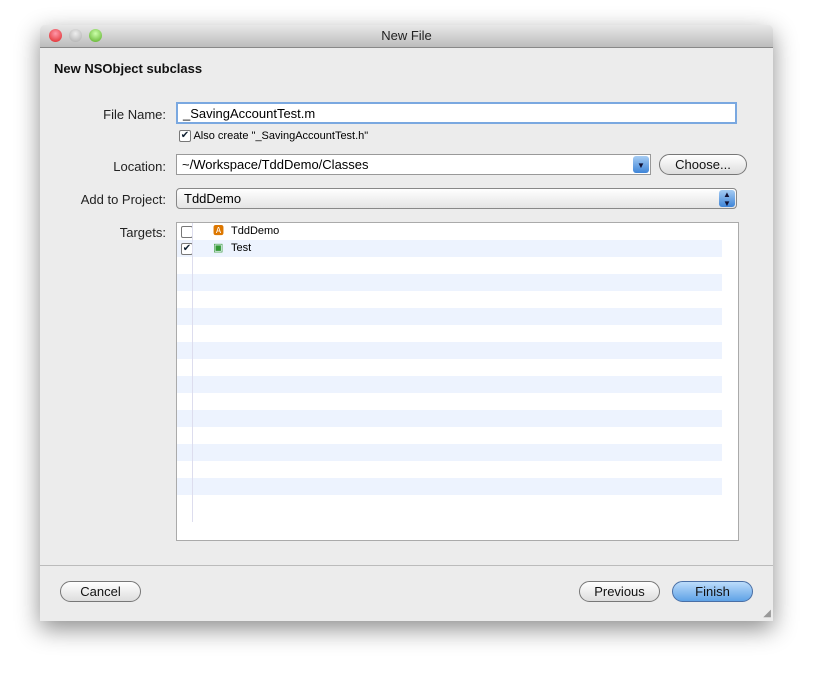 The width and height of the screenshot is (813, 676). I want to click on target-row: ✔ ▣ Test, so click(449, 248).